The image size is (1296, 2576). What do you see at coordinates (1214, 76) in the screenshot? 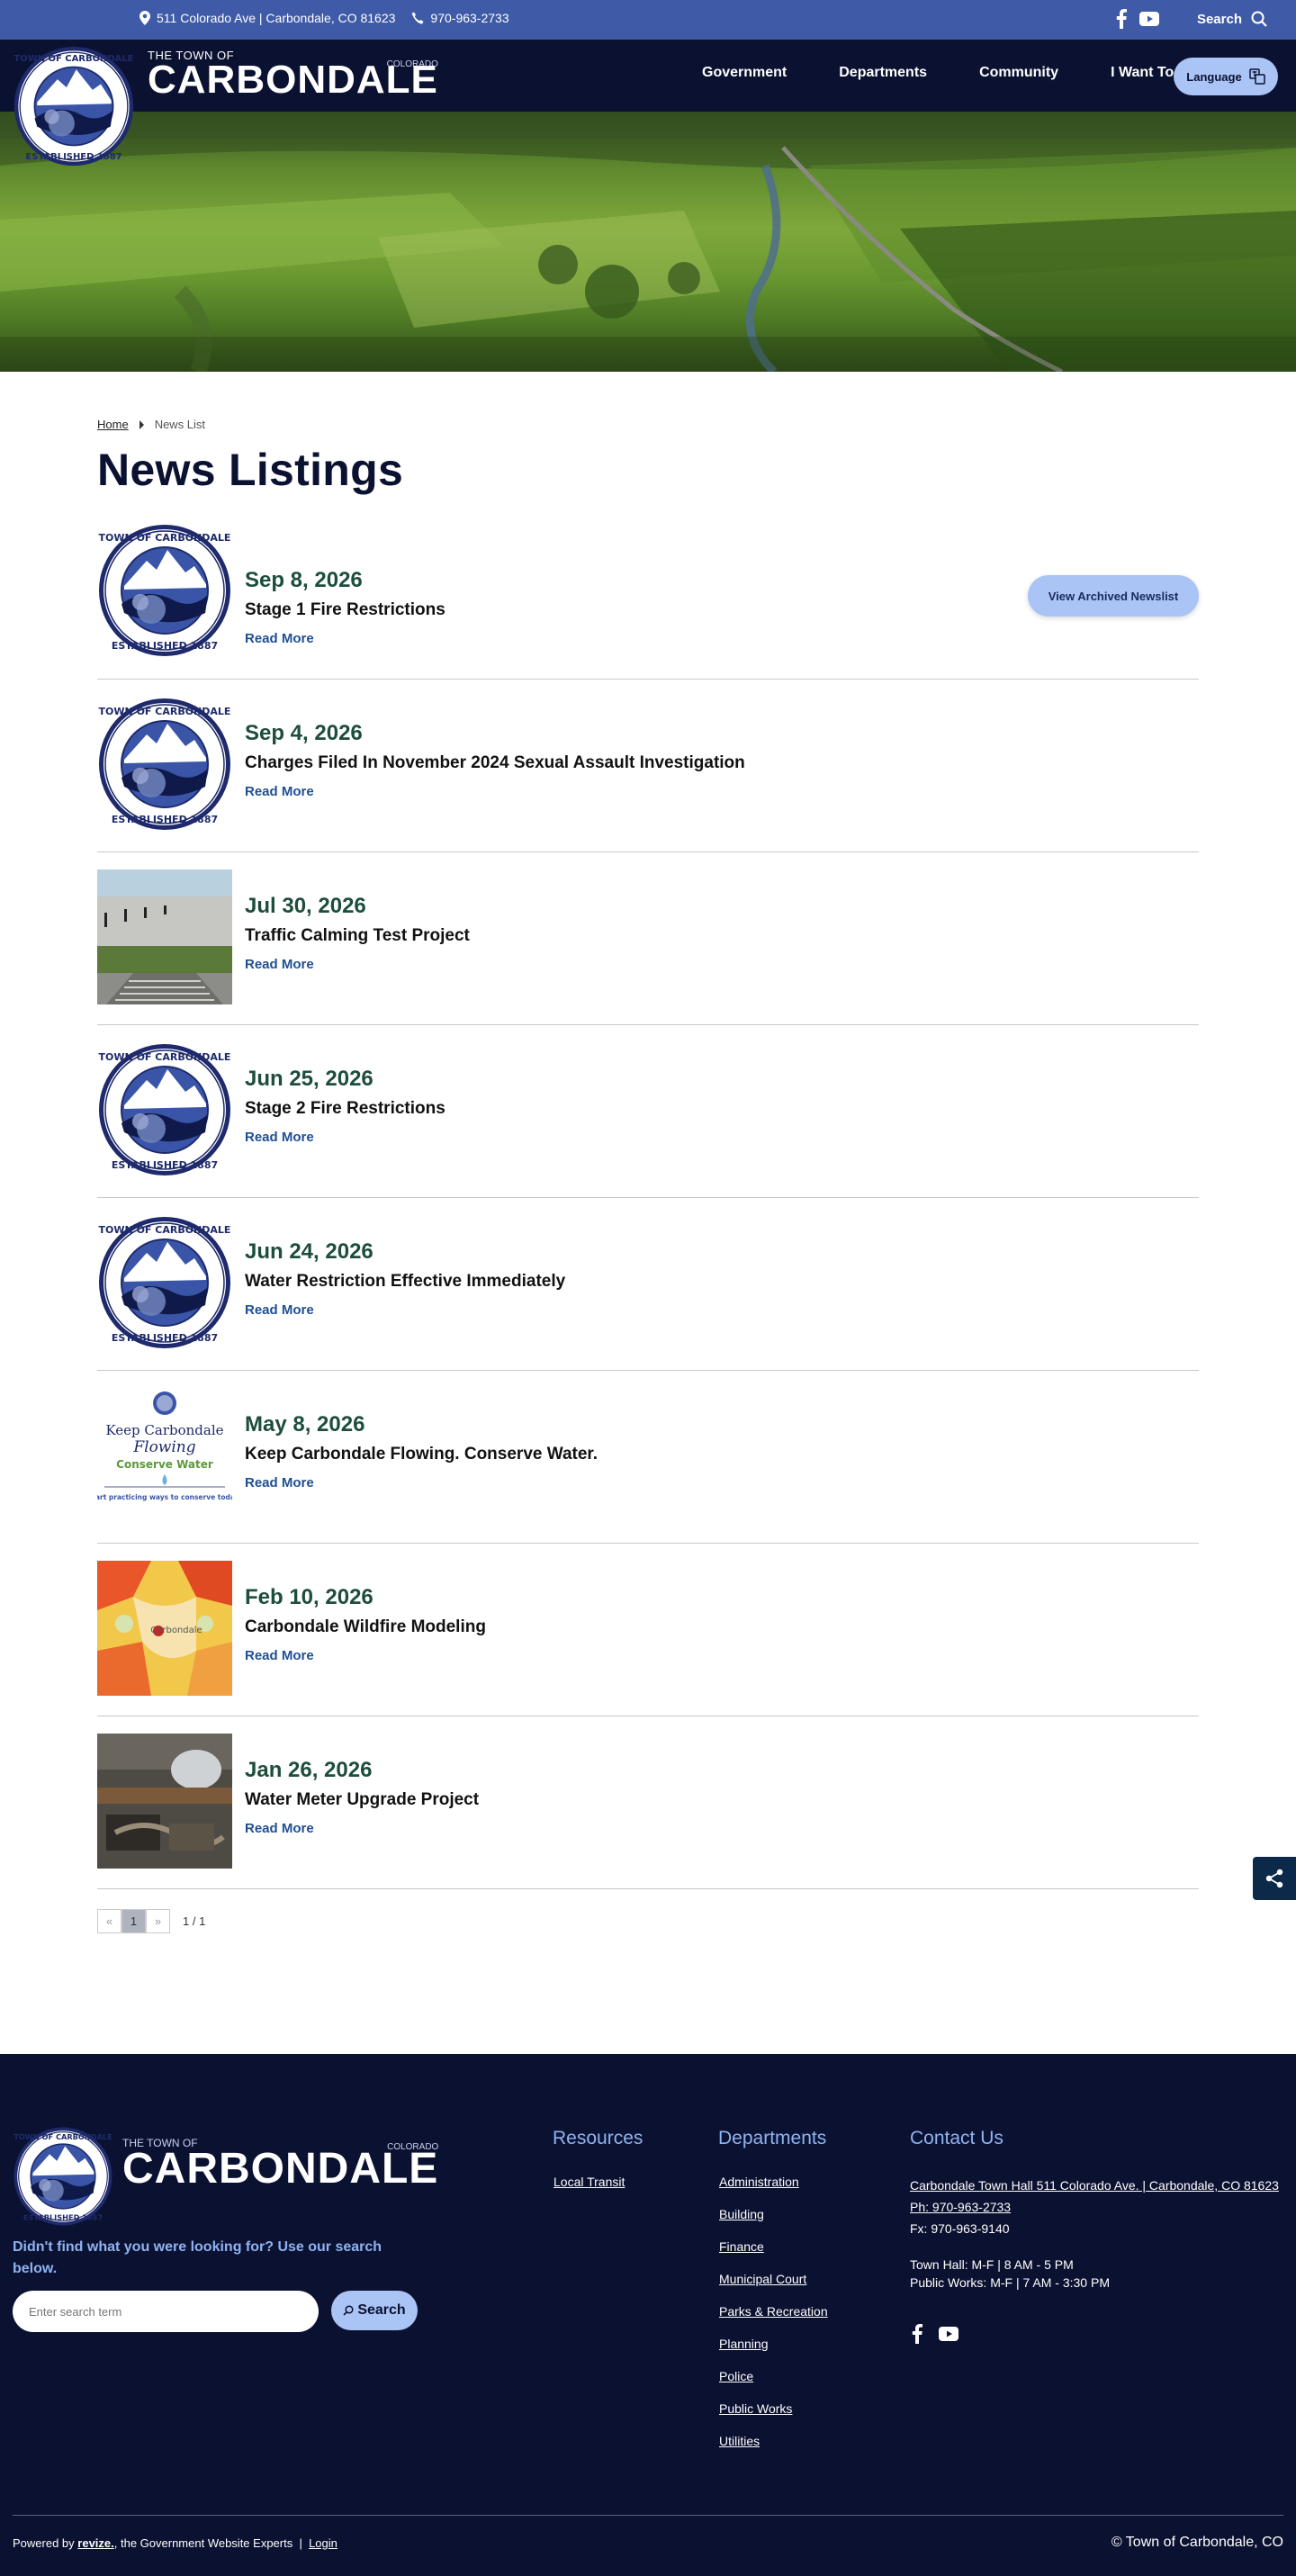
I see `language-label: Language` at bounding box center [1214, 76].